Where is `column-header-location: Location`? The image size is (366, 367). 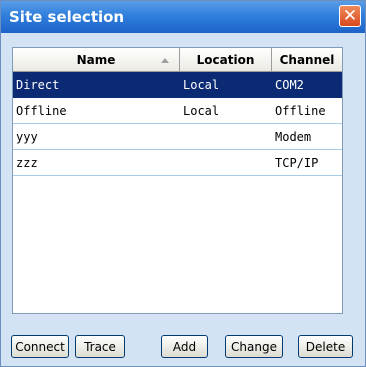
column-header-location: Location is located at coordinates (226, 60).